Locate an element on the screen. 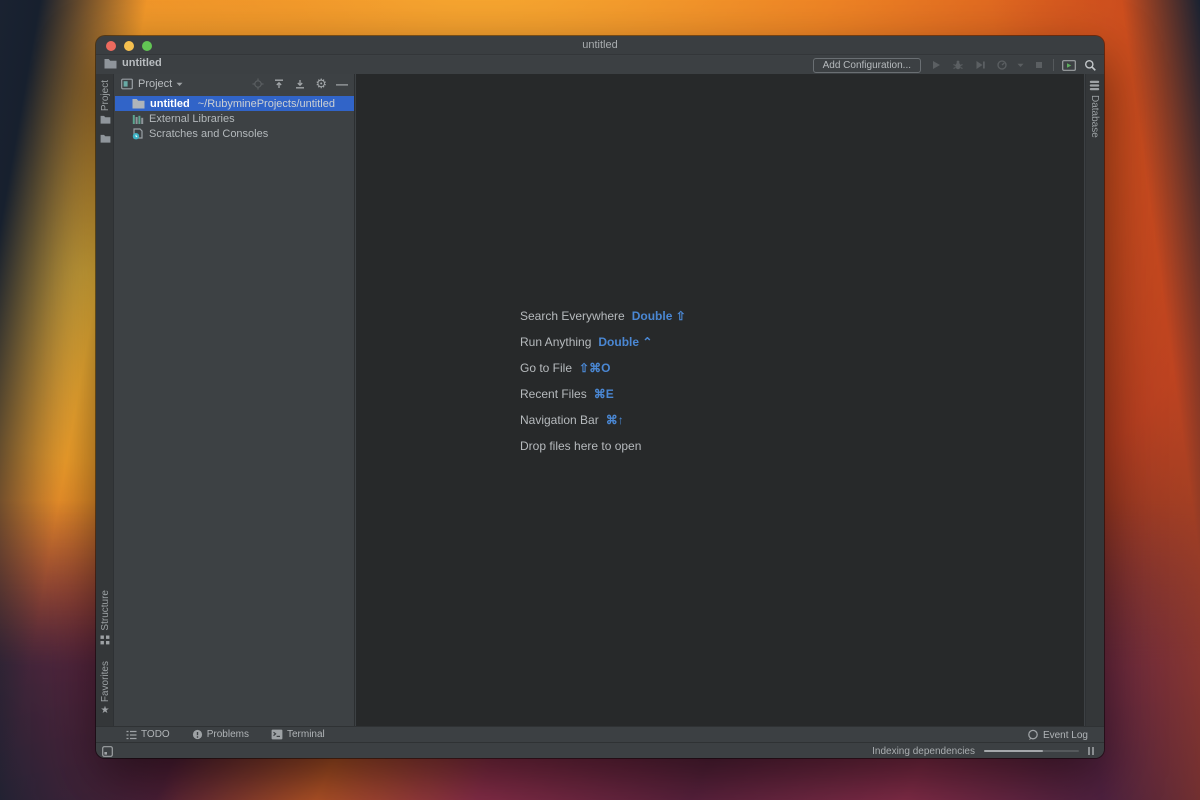 This screenshot has height=800, width=1200. expand-all-icon is located at coordinates (279, 84).